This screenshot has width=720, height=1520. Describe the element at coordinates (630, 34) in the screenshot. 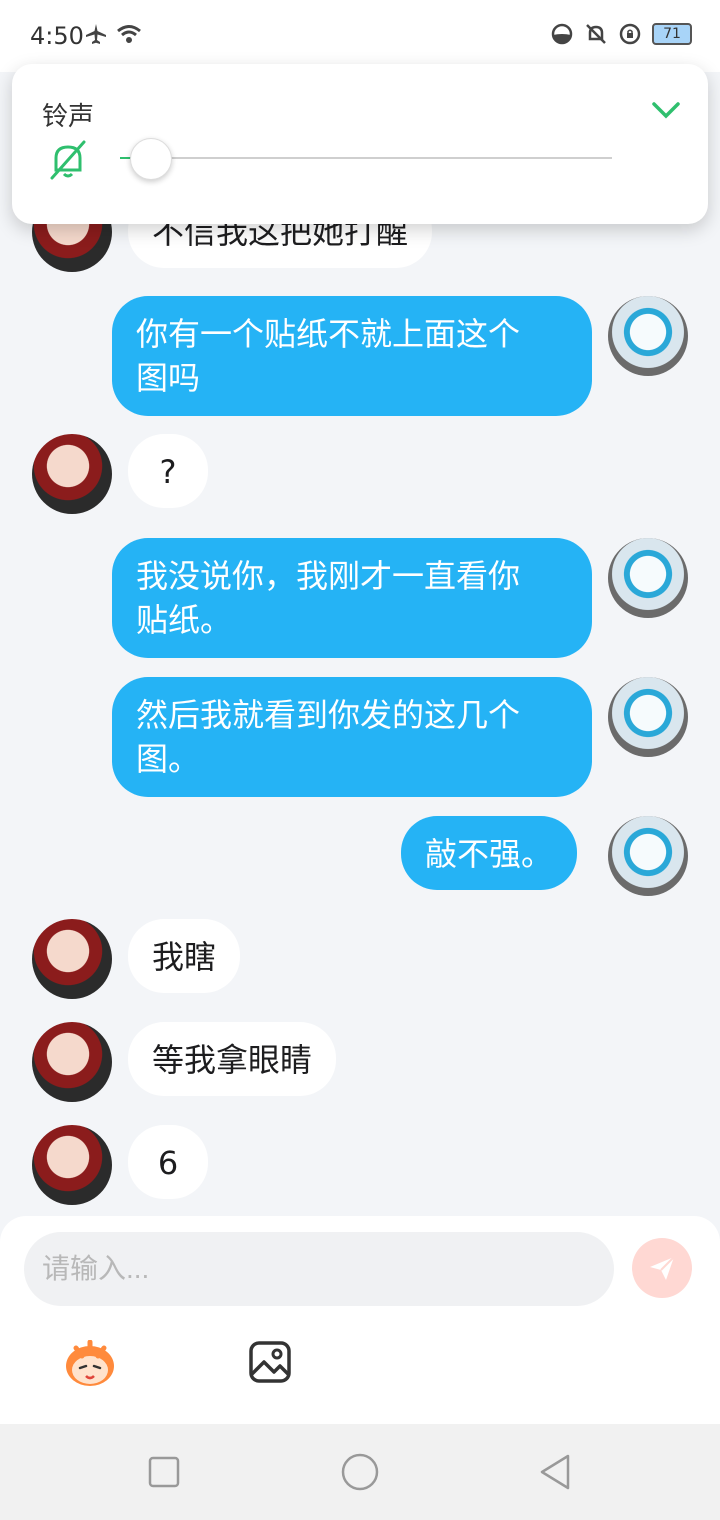

I see `rotation-lock-icon` at that location.